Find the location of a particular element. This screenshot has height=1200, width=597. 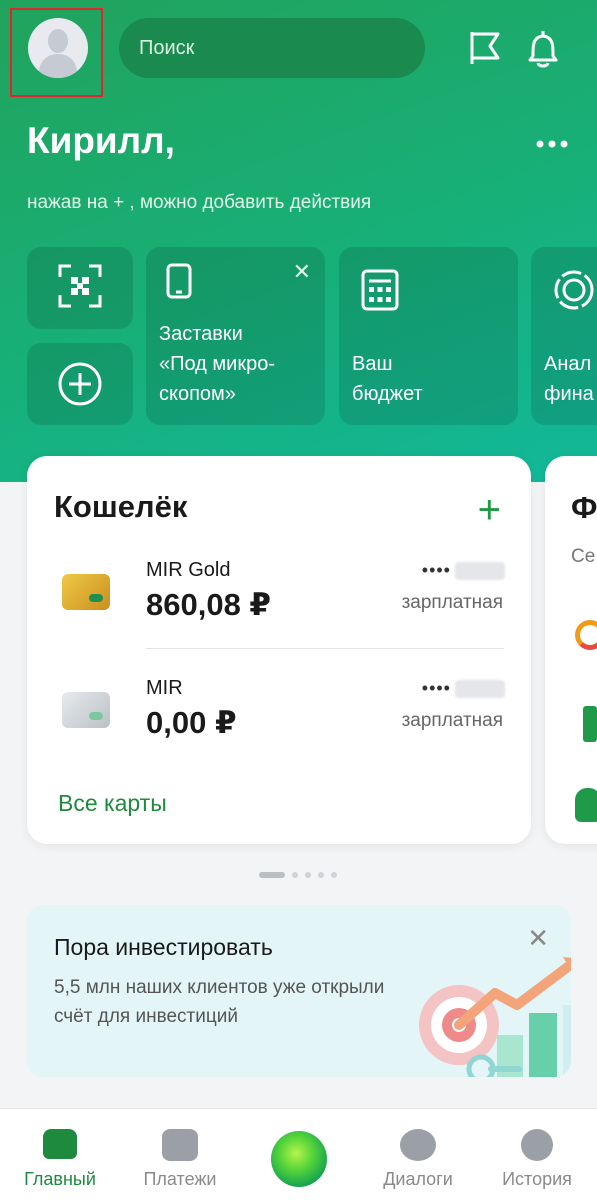

assistant-orb-button is located at coordinates (299, 1159).